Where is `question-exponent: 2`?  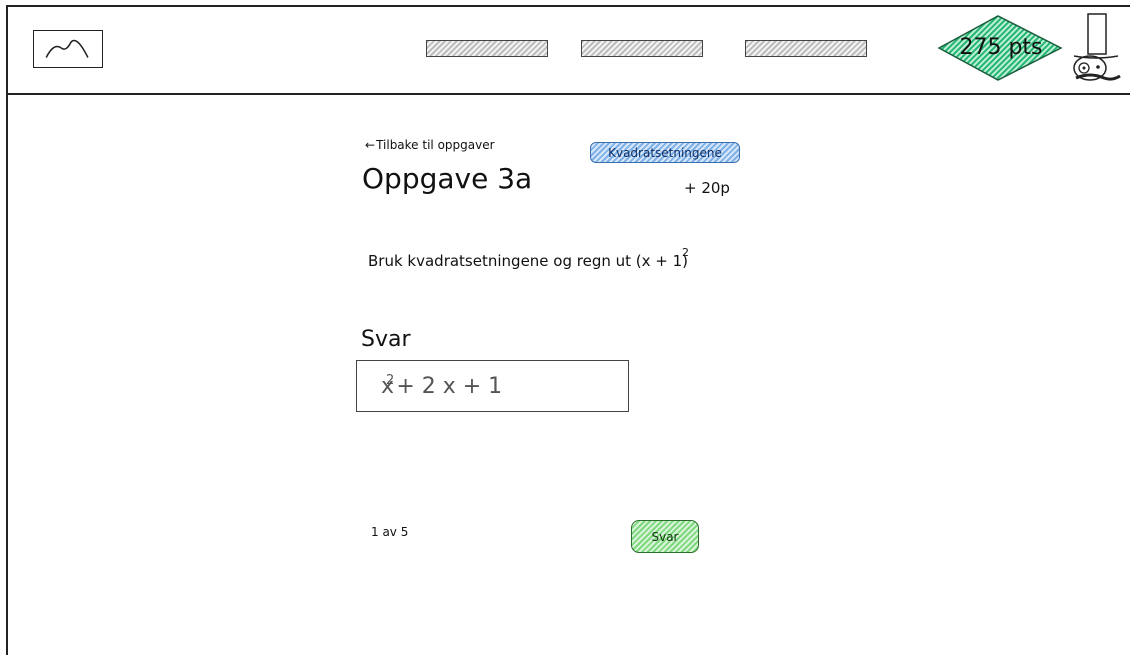 question-exponent: 2 is located at coordinates (686, 252).